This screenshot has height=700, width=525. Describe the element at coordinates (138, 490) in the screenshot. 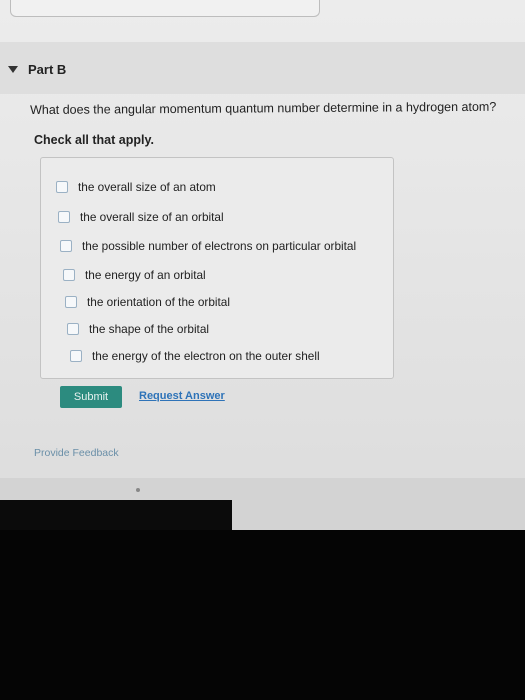

I see `decorative-dot` at that location.